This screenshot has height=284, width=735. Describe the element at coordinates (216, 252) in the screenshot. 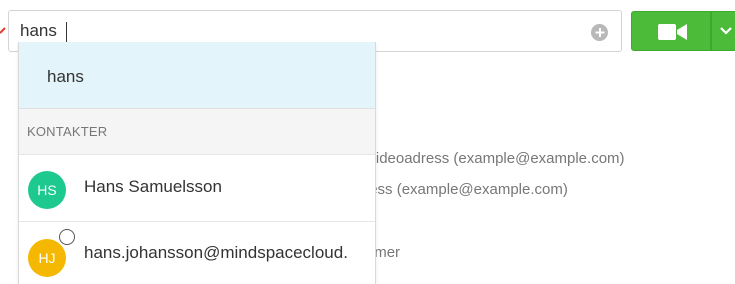

I see `contact-name: hans.johansson@mindspacecloud.` at that location.